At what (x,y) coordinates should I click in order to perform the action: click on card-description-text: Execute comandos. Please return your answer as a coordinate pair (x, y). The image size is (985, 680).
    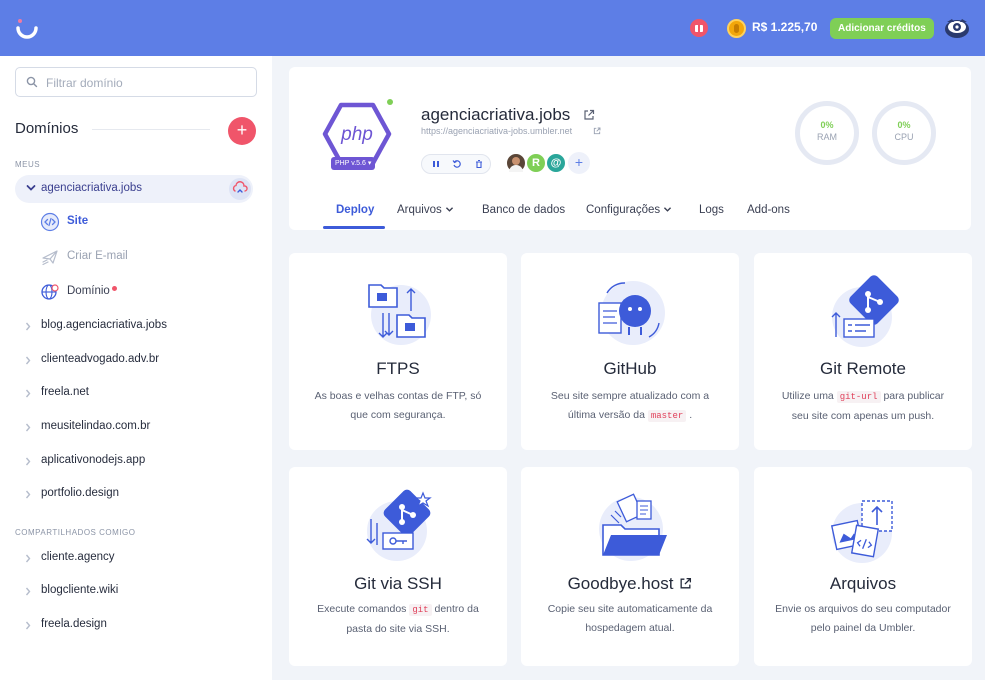
    Looking at the image, I should click on (362, 609).